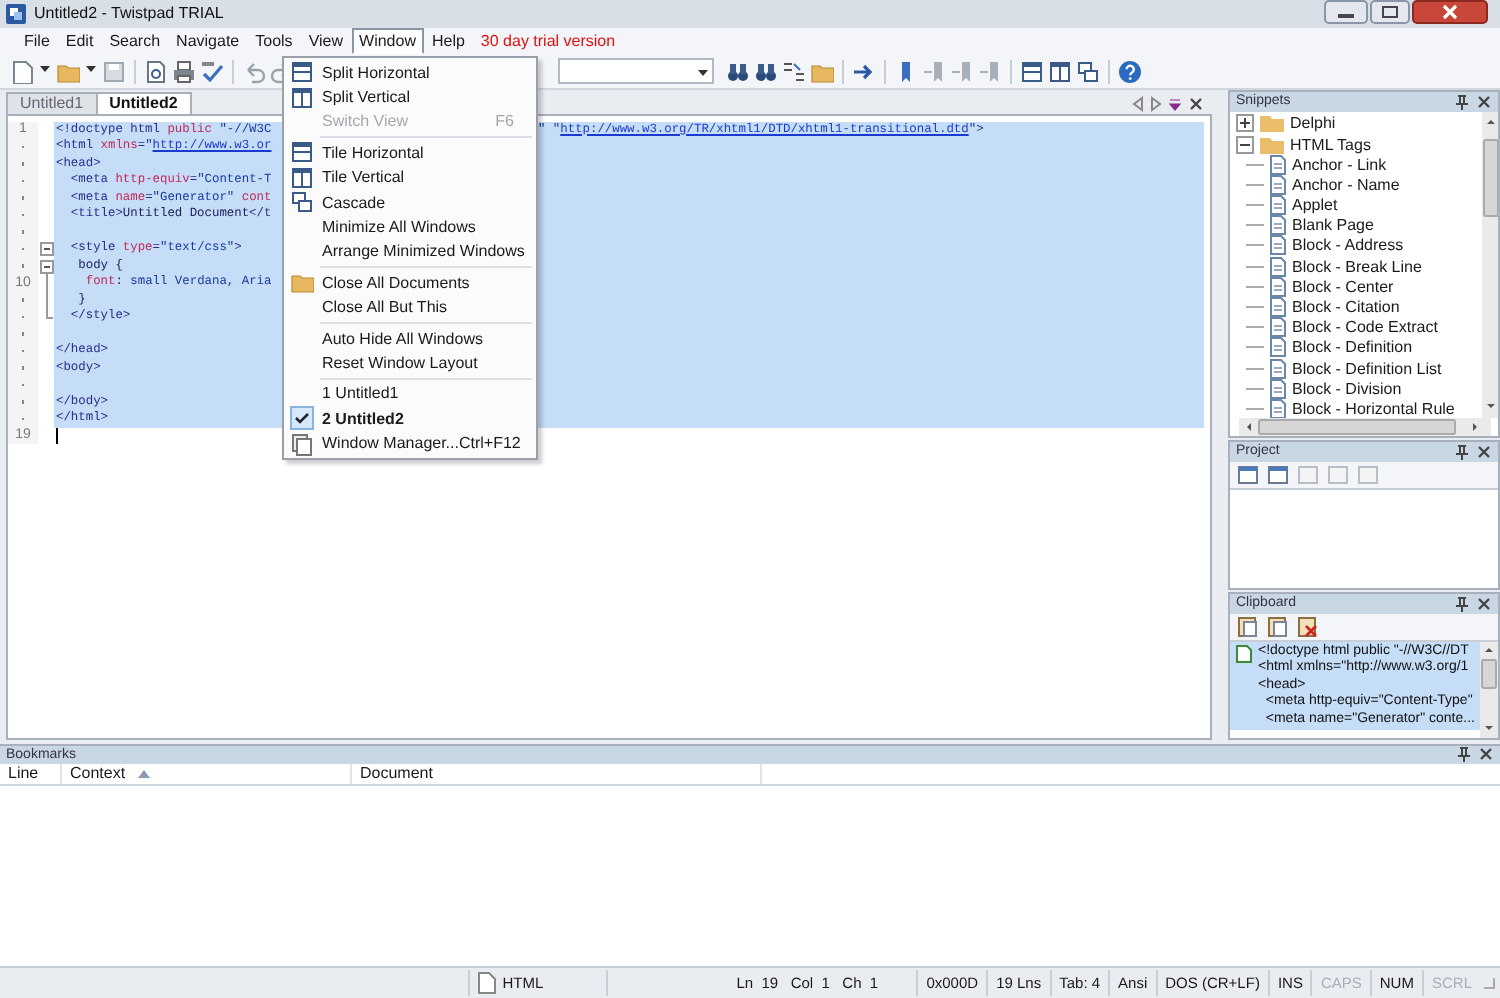 This screenshot has height=998, width=1500. Describe the element at coordinates (135, 41) in the screenshot. I see `menu-item: Search` at that location.